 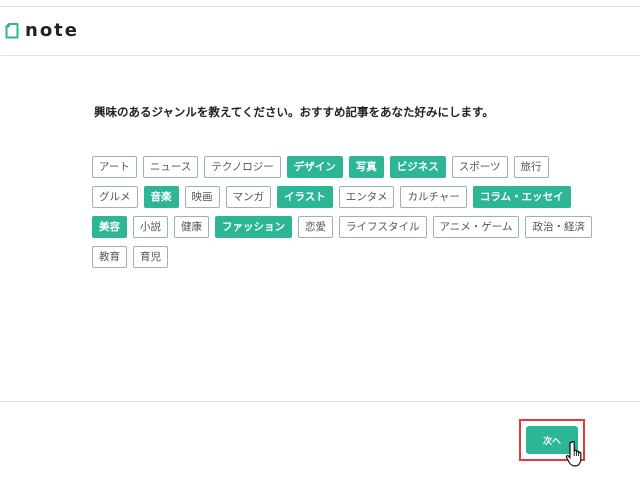 I want to click on genre-tag-culture: カルチャー, so click(x=433, y=197).